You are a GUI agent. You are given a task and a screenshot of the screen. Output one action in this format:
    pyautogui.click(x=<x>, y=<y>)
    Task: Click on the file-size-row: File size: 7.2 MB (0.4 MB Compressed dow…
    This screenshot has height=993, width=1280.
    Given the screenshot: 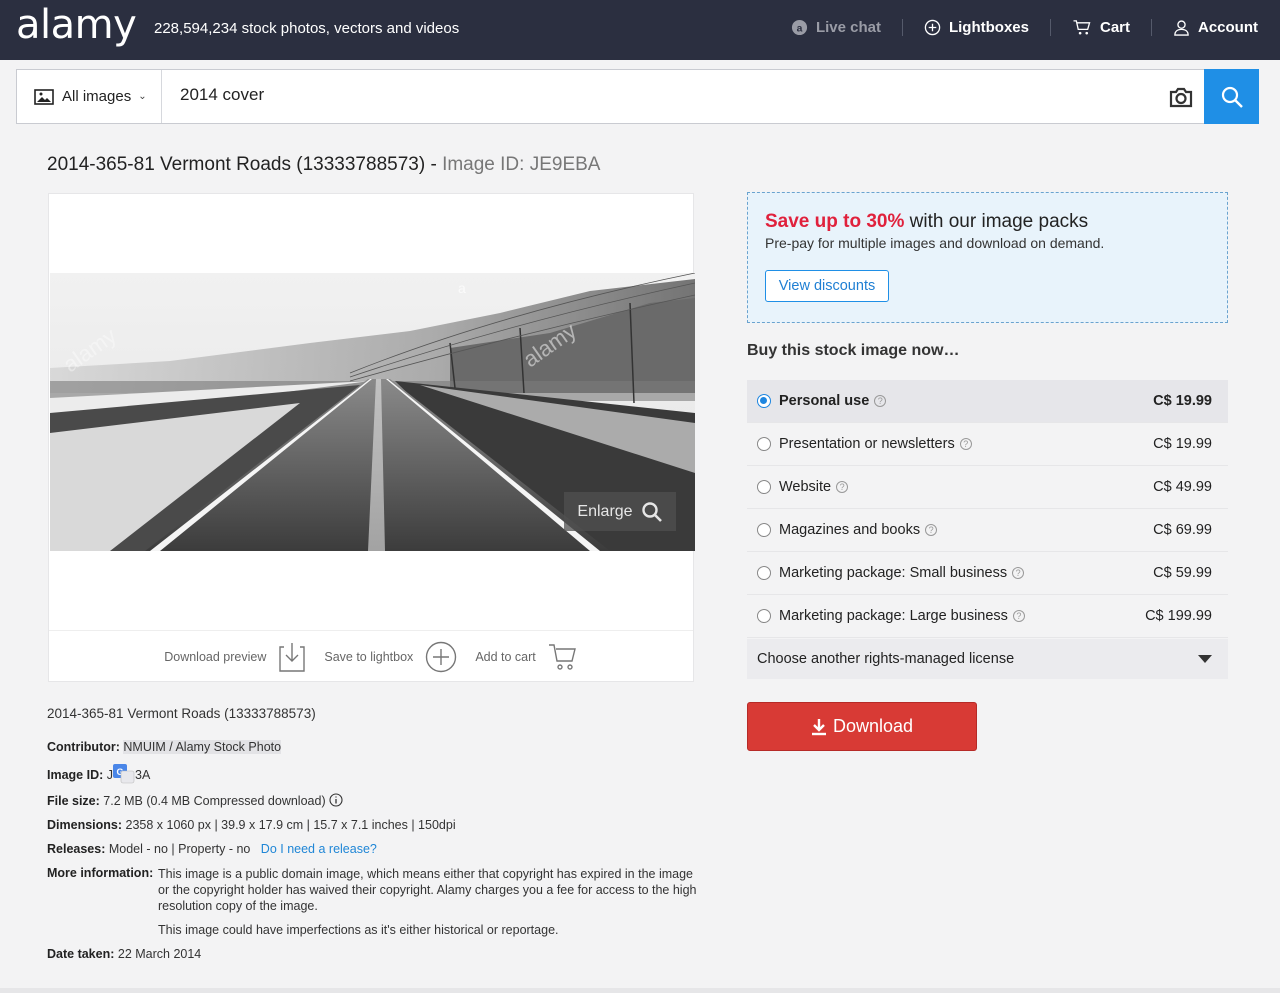 What is the action you would take?
    pyautogui.click(x=372, y=801)
    